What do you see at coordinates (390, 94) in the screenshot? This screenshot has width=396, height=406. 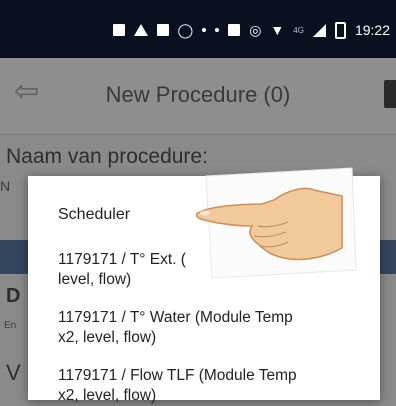 I see `trash-icon` at bounding box center [390, 94].